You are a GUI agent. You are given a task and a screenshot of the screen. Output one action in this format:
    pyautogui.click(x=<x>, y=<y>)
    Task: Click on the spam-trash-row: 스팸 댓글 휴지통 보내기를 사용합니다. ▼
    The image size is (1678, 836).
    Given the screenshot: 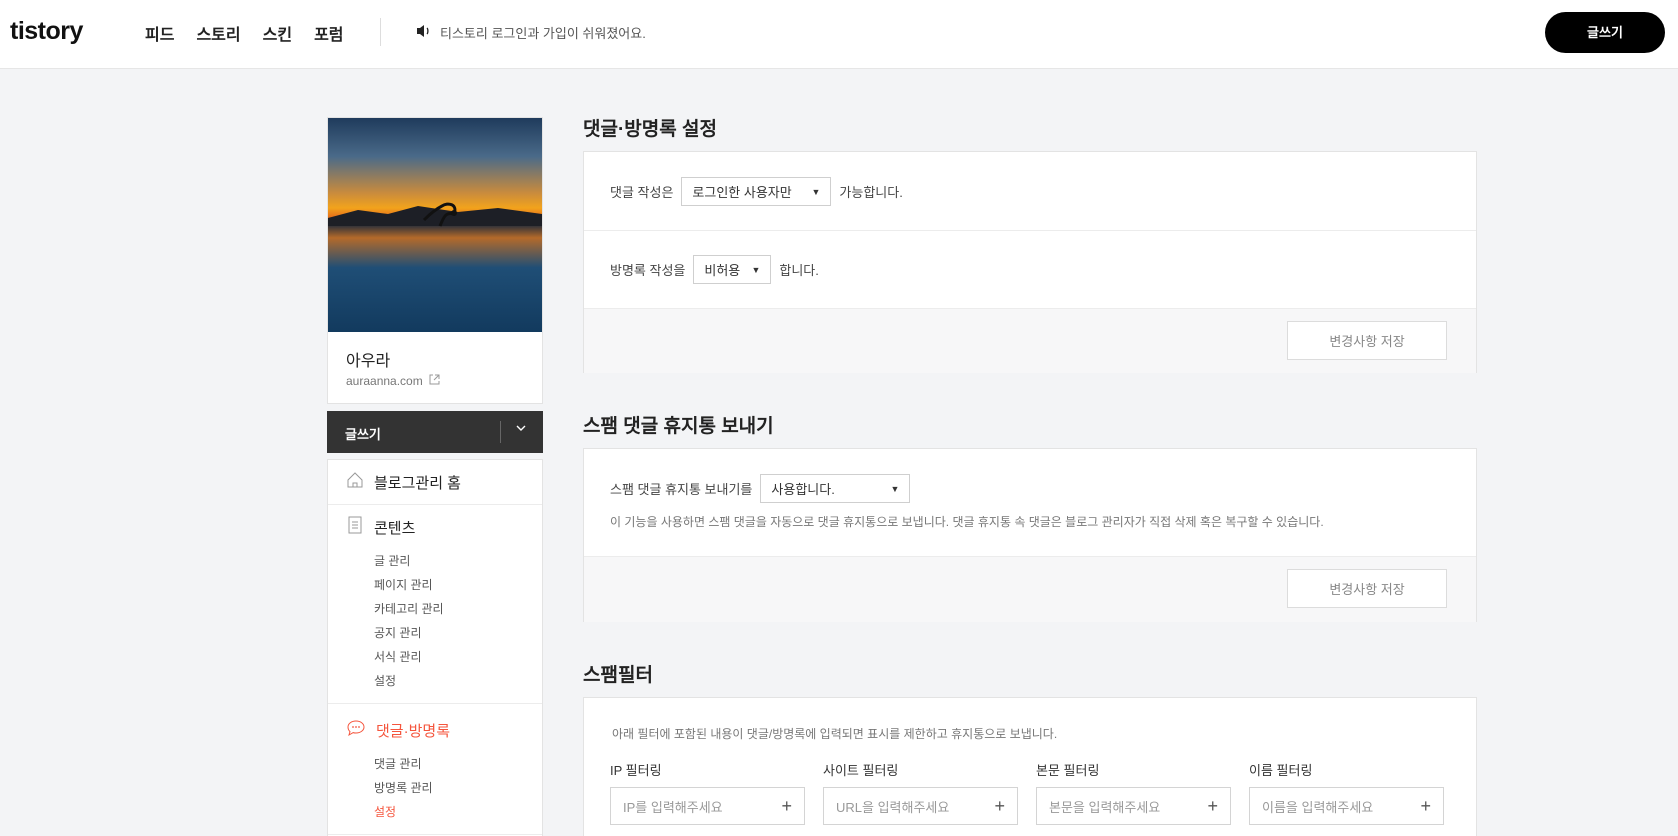 What is the action you would take?
    pyautogui.click(x=760, y=488)
    